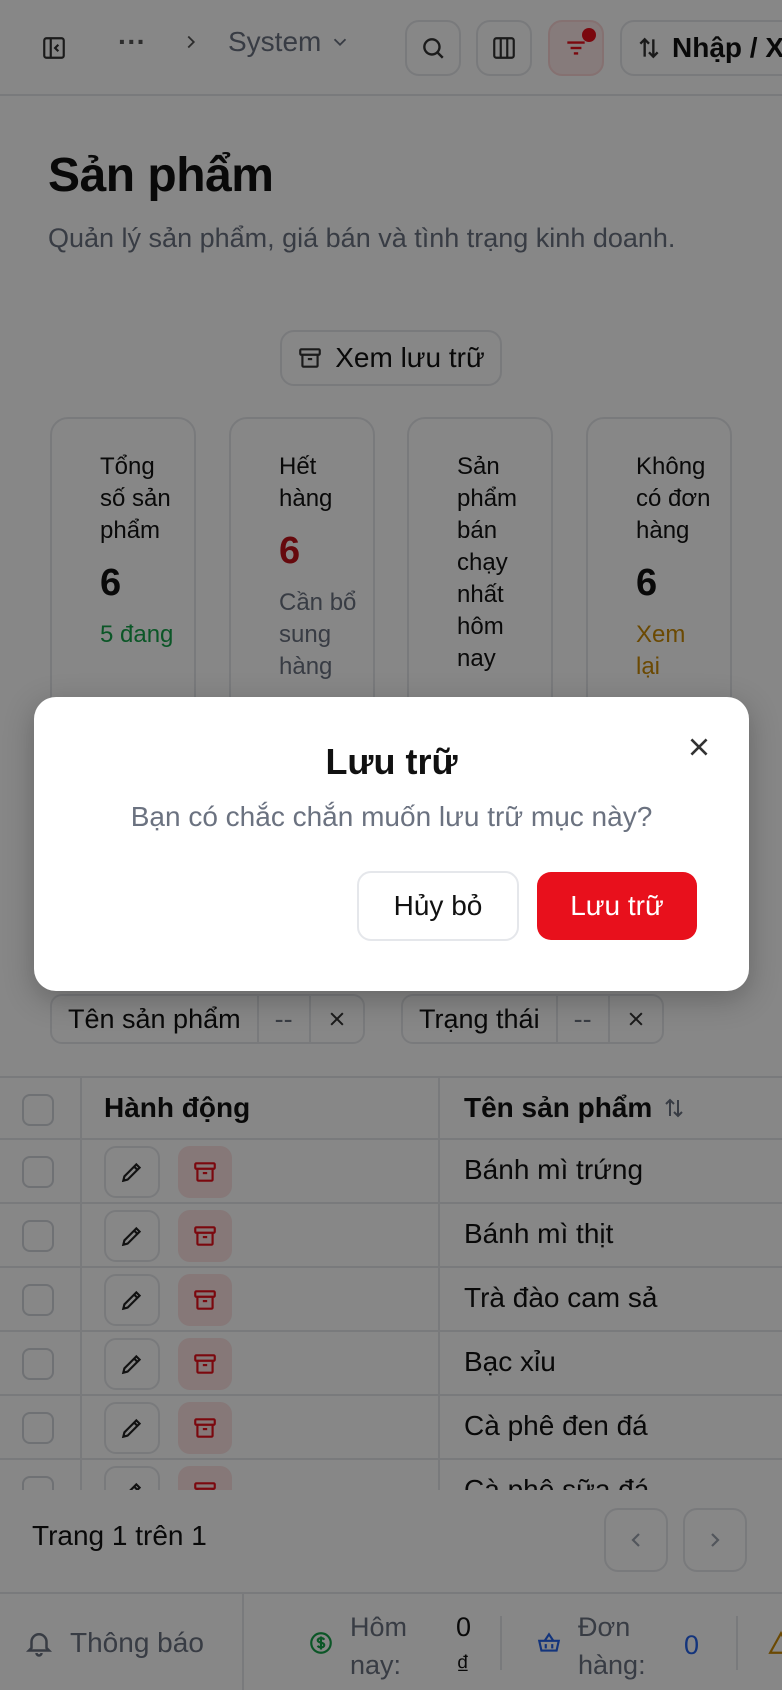 This screenshot has width=782, height=1690. I want to click on cancel-button: Hủy bỏ, so click(438, 906).